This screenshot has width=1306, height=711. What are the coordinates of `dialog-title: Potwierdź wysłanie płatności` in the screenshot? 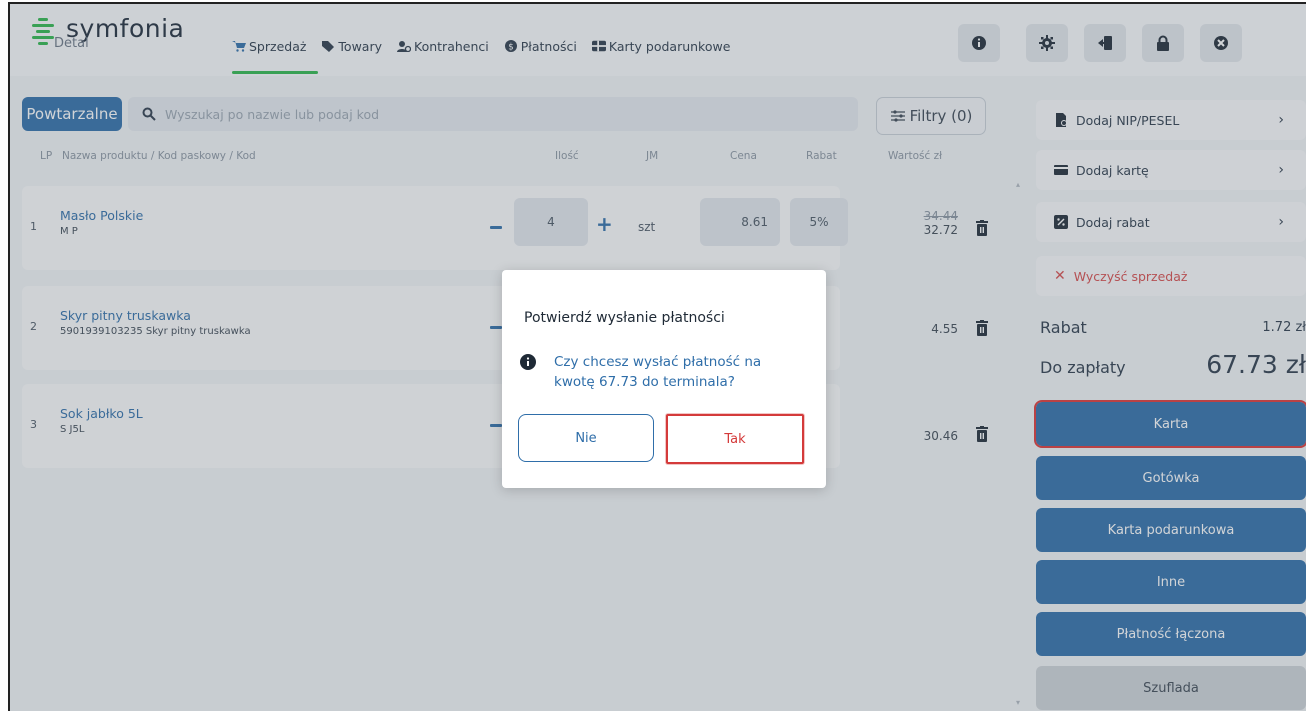 It's located at (624, 318).